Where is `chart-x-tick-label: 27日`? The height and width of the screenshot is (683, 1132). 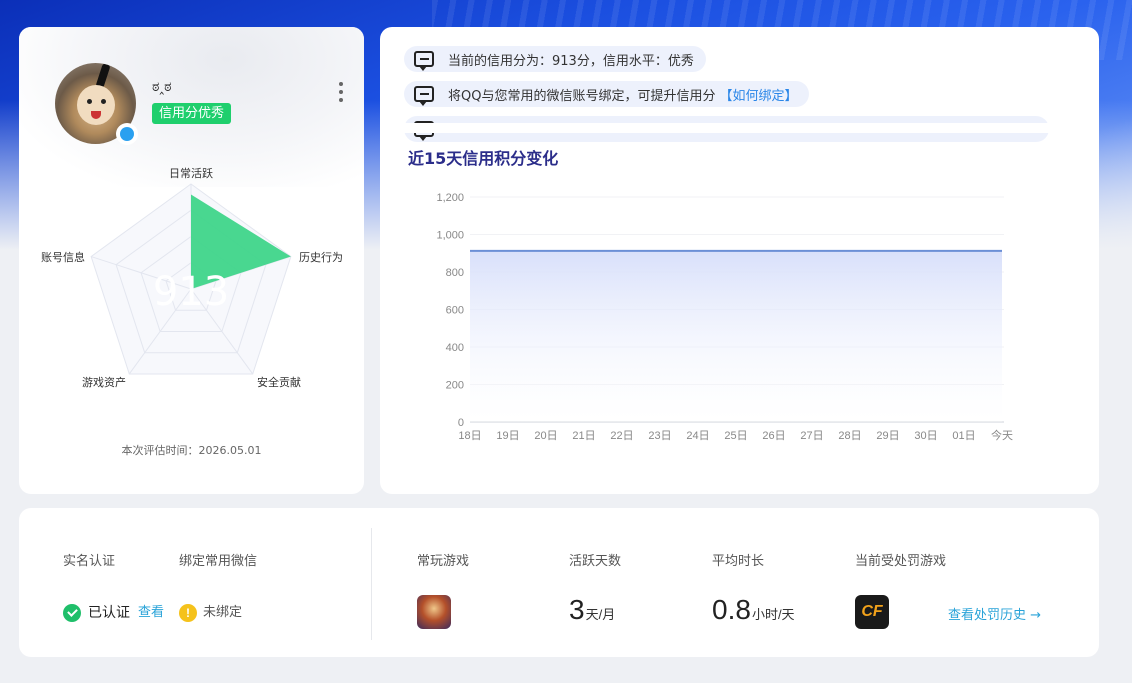
chart-x-tick-label: 27日 is located at coordinates (811, 436).